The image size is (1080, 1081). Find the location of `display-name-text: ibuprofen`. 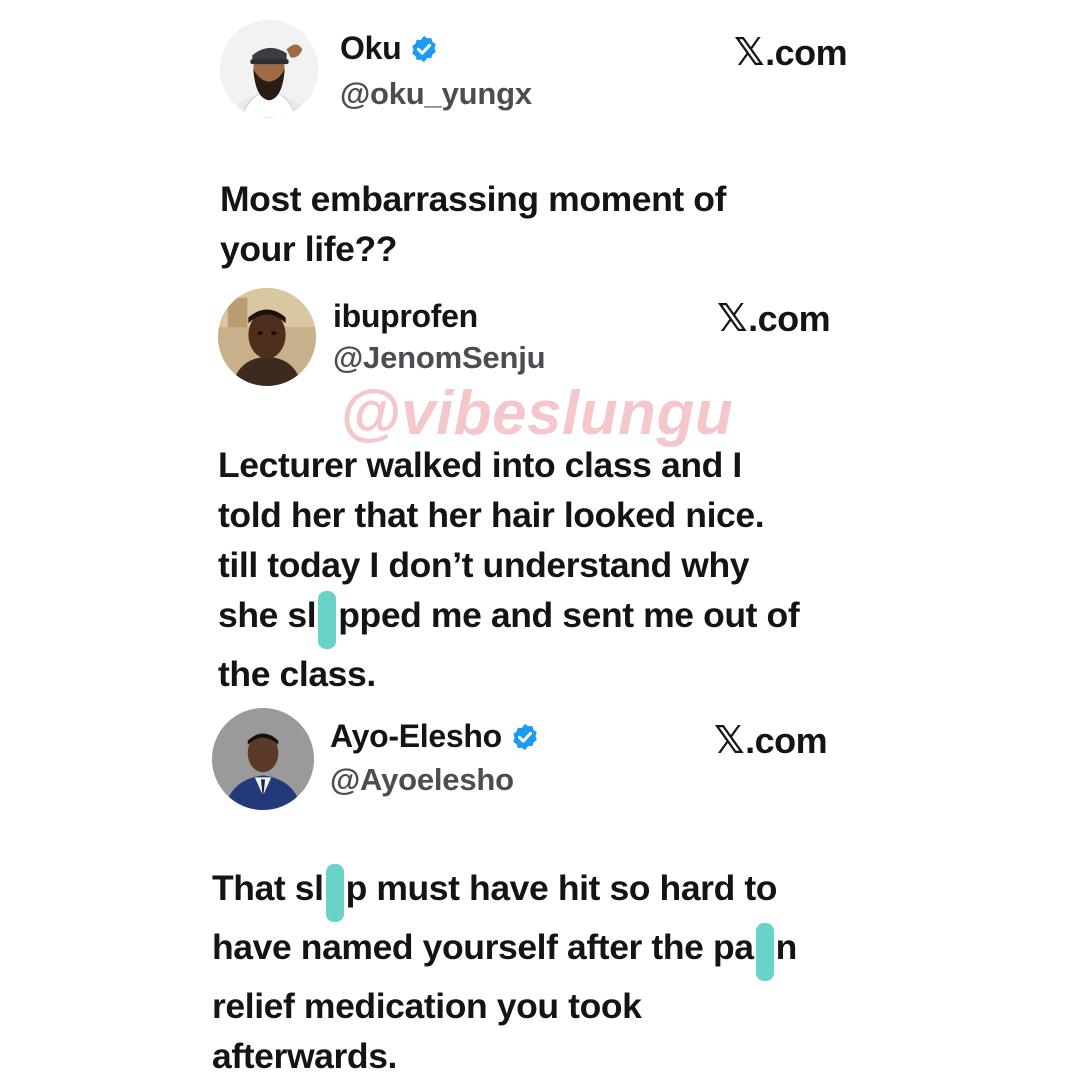

display-name-text: ibuprofen is located at coordinates (405, 316).